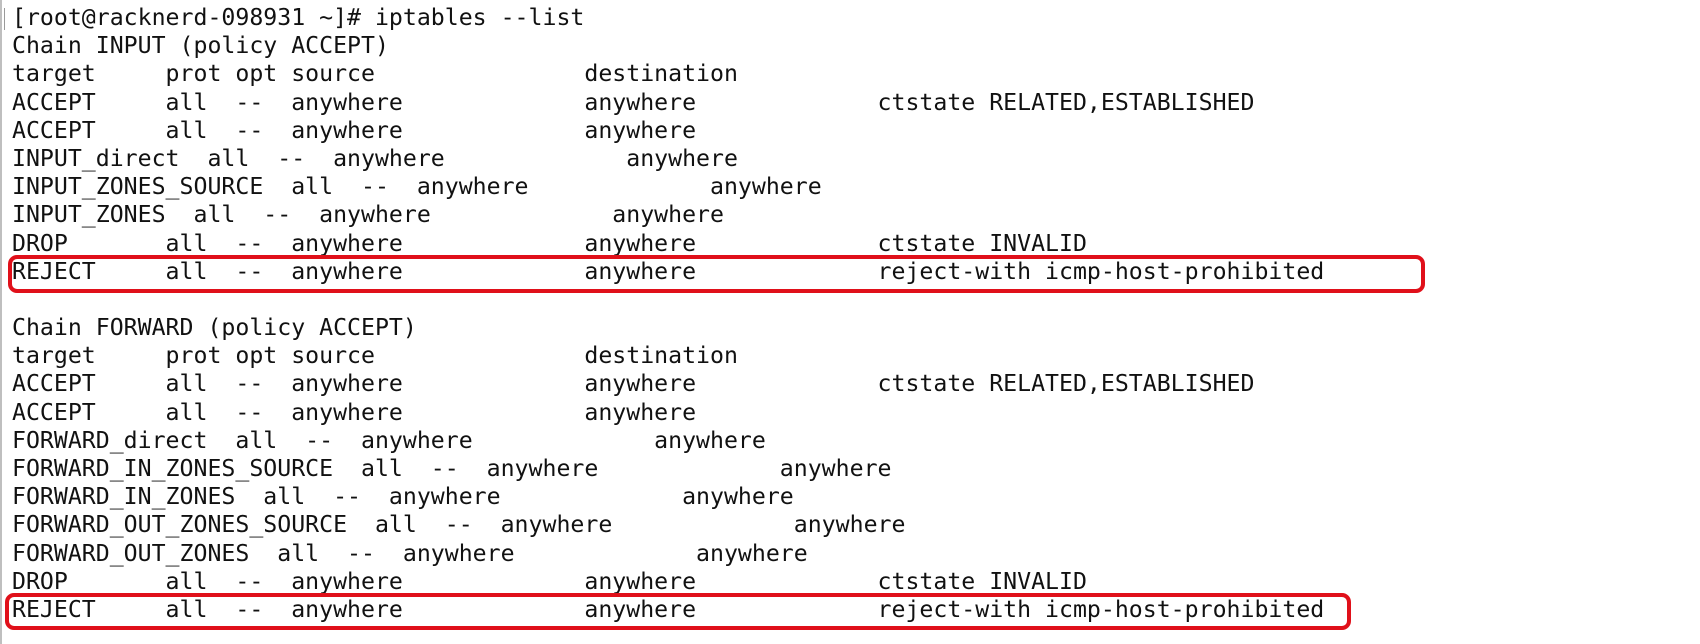  Describe the element at coordinates (6, 19) in the screenshot. I see `left-edge-marker` at that location.